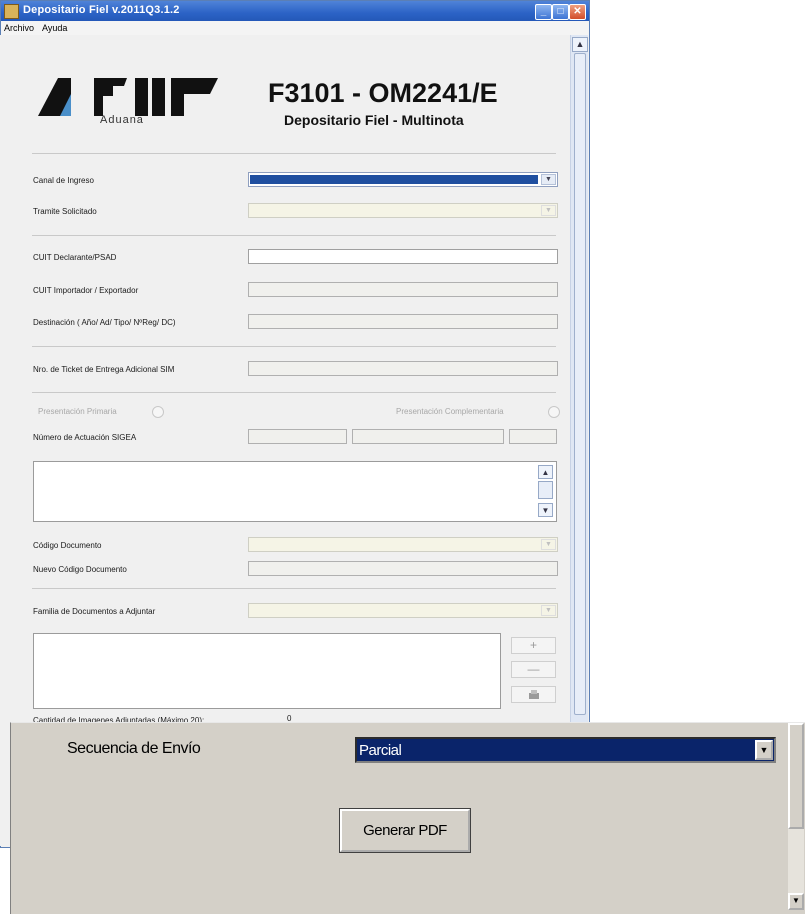 This screenshot has height=914, width=805. I want to click on nuevo-codigo-label: Nuevo Código Documento, so click(80, 569).